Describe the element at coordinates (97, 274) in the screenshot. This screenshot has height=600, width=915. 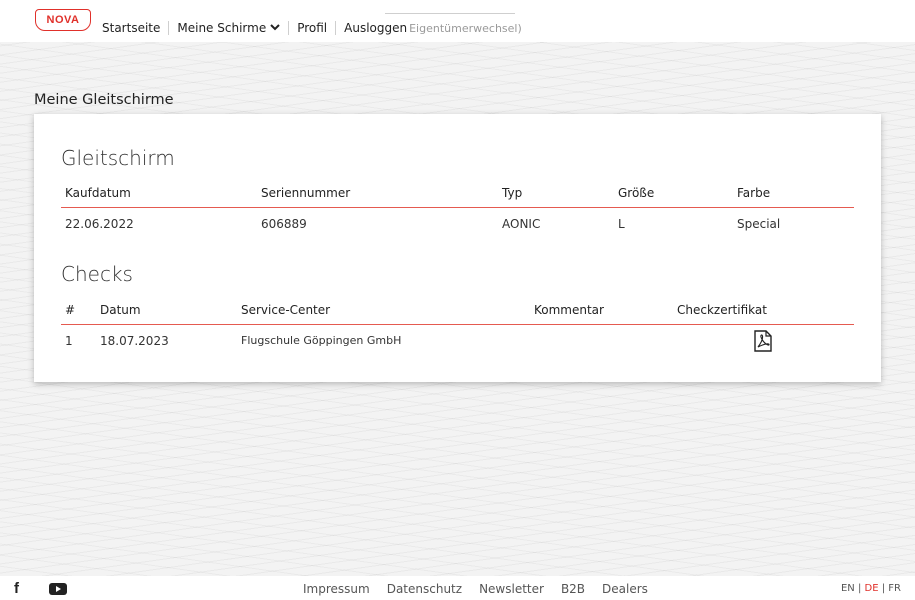
I see `checks-section-title: Checks` at that location.